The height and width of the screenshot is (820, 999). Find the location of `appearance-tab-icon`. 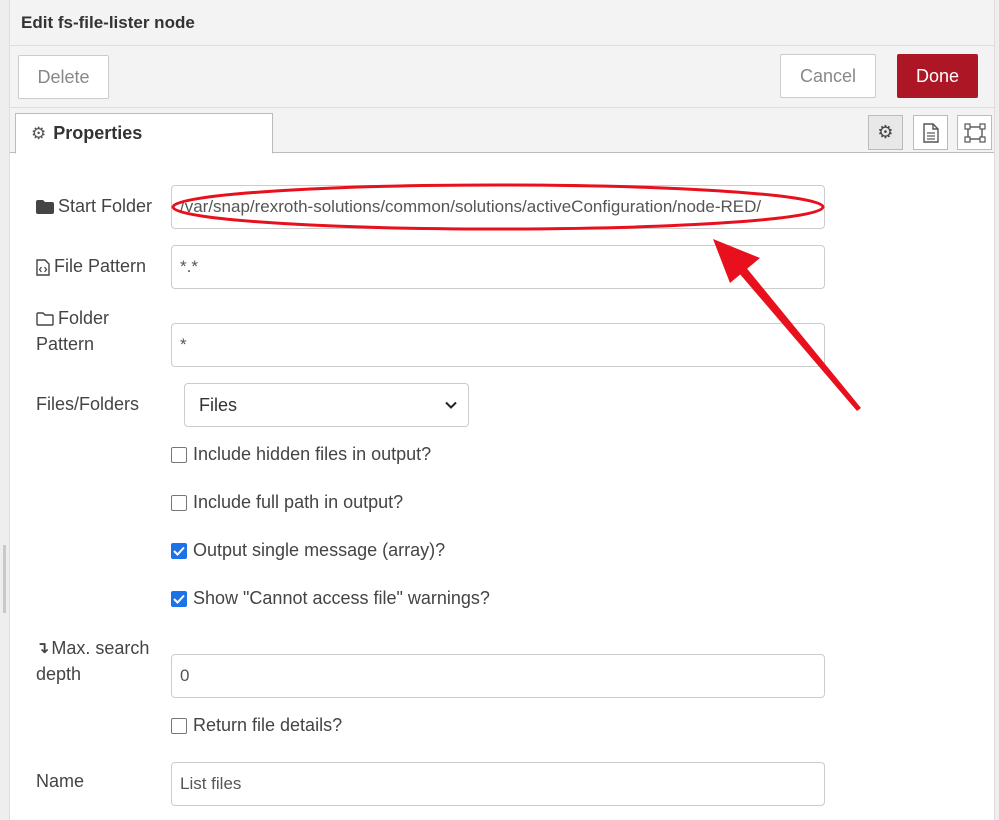

appearance-tab-icon is located at coordinates (974, 132).